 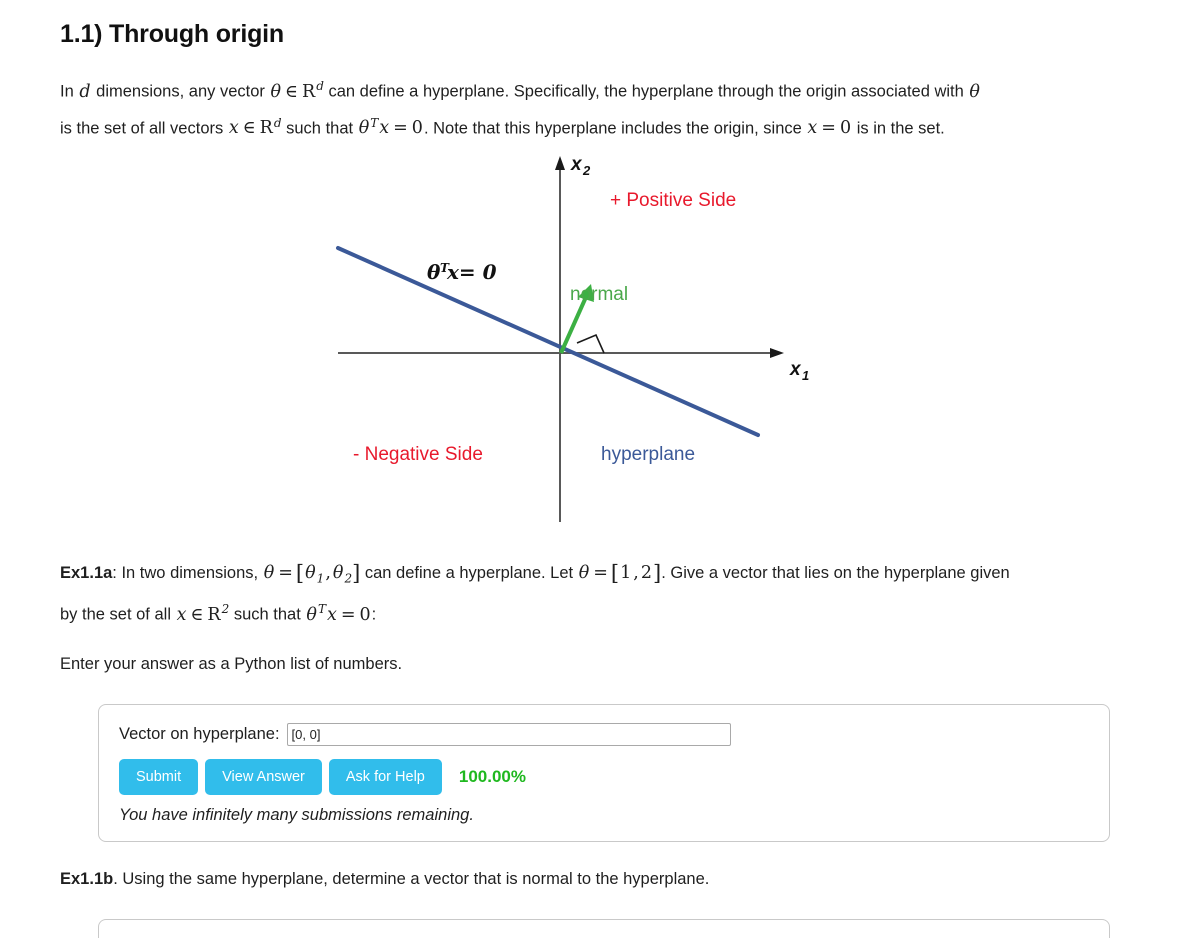 I want to click on math-var-theta1: θ, so click(x=310, y=573).